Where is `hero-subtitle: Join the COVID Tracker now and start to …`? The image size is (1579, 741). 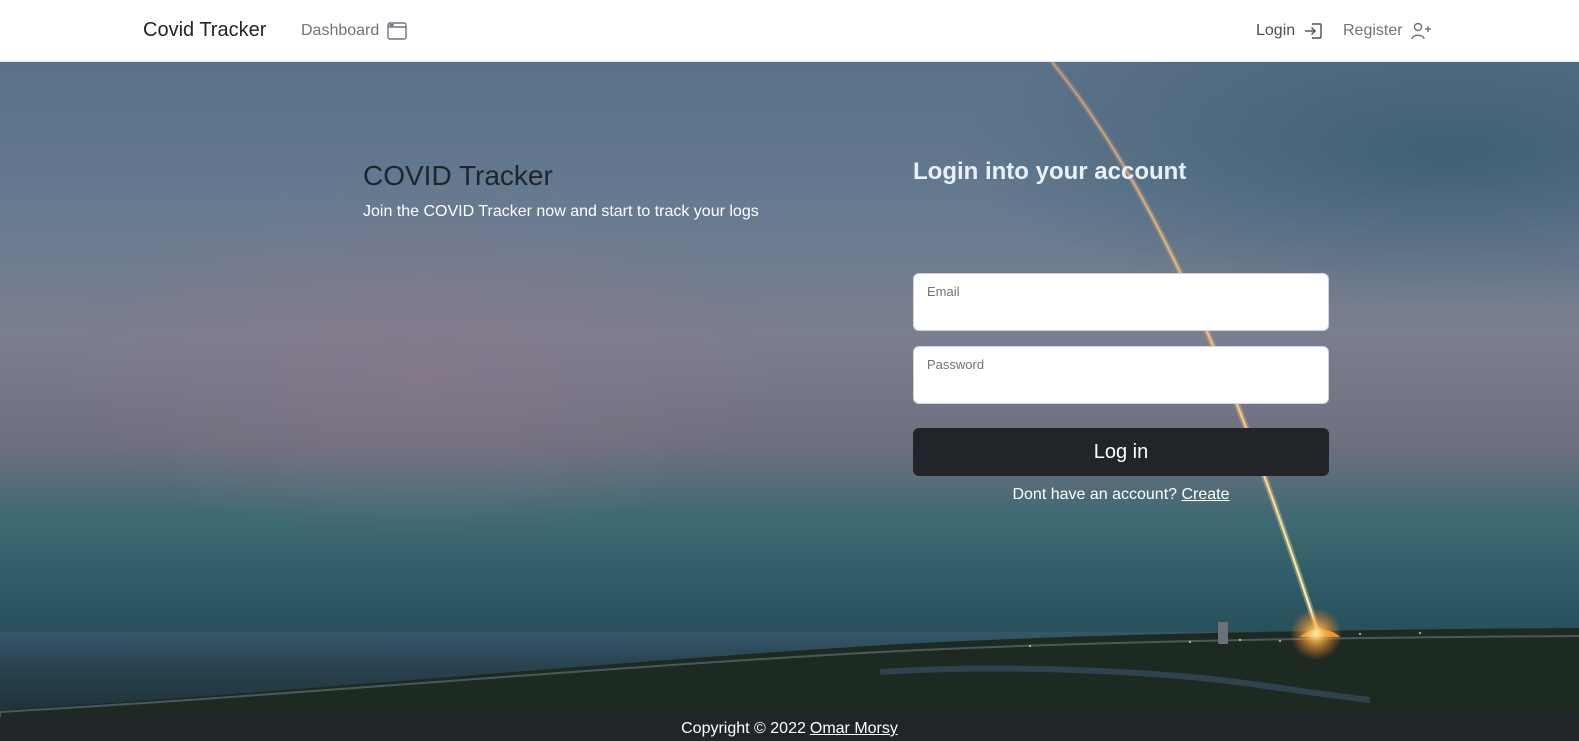 hero-subtitle: Join the COVID Tracker now and start to … is located at coordinates (561, 211).